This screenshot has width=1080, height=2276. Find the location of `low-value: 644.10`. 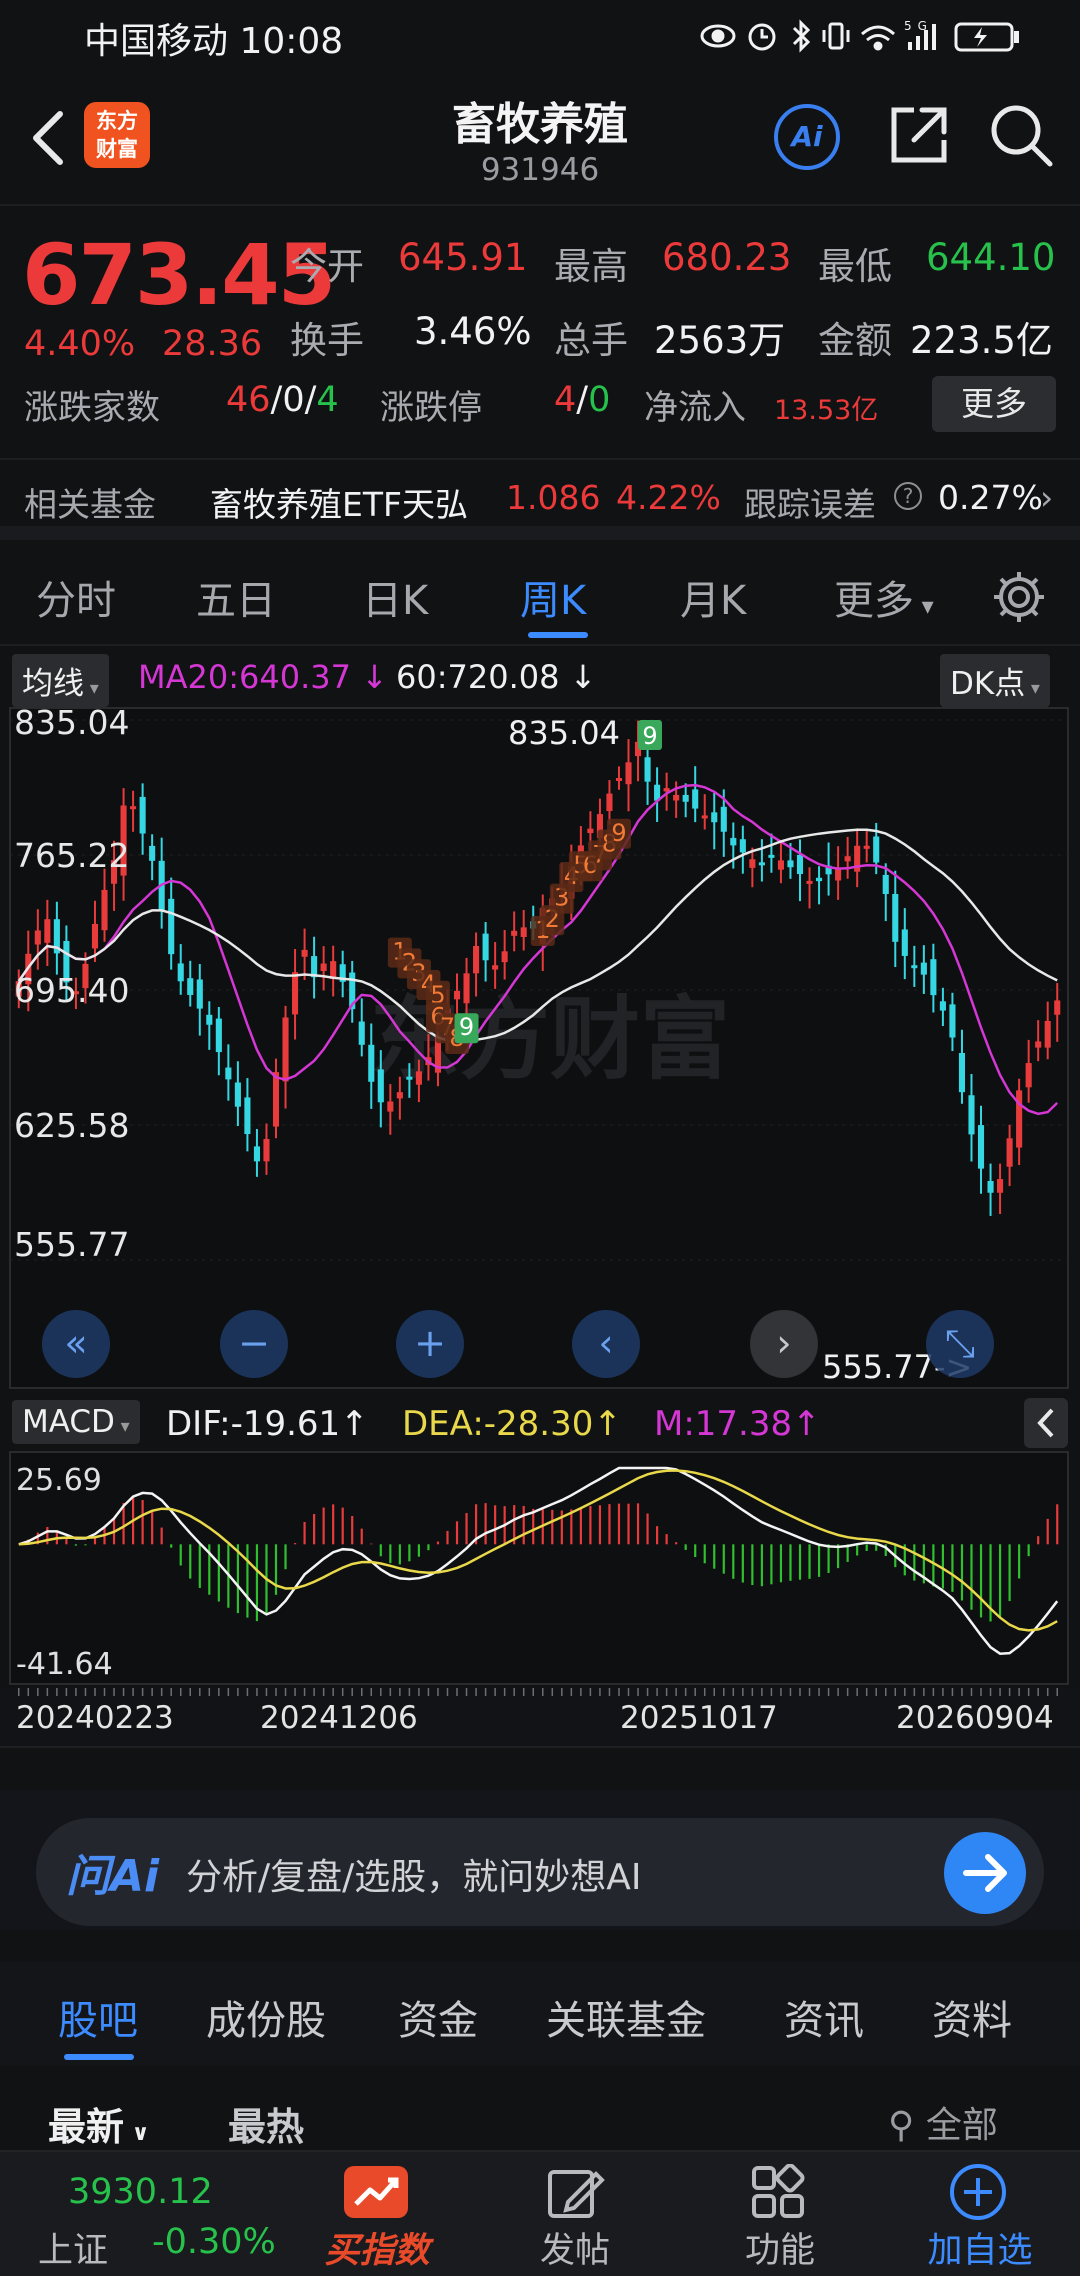

low-value: 644.10 is located at coordinates (991, 257).